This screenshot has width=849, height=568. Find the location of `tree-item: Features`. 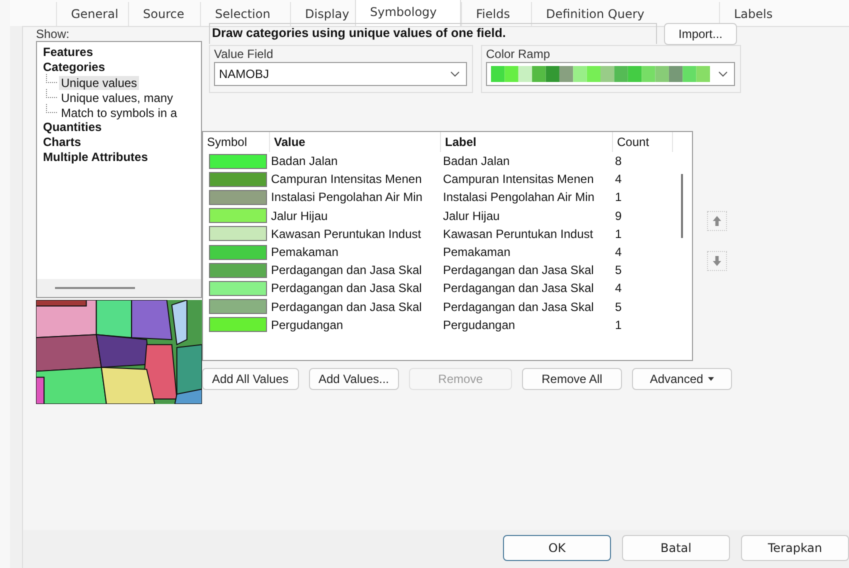

tree-item: Features is located at coordinates (68, 52).